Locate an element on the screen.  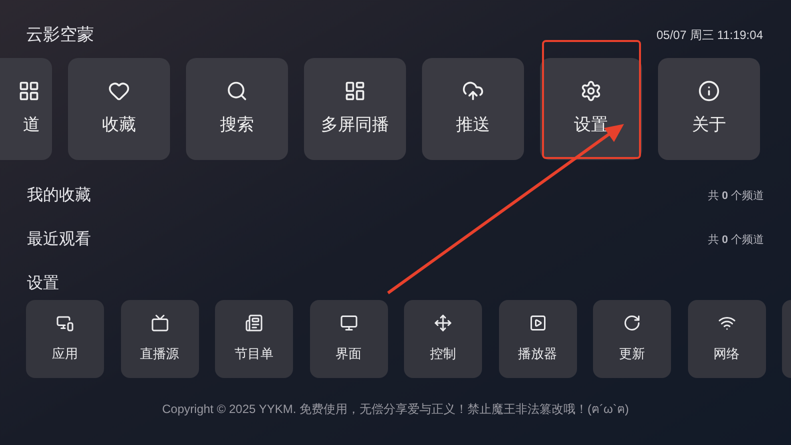
settings-tile: 更新 is located at coordinates (632, 339).